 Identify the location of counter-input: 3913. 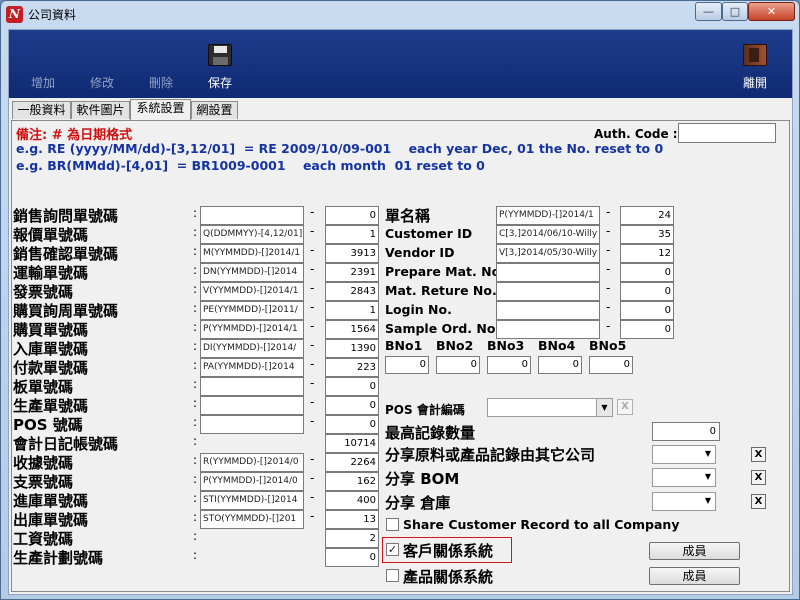
(352, 253).